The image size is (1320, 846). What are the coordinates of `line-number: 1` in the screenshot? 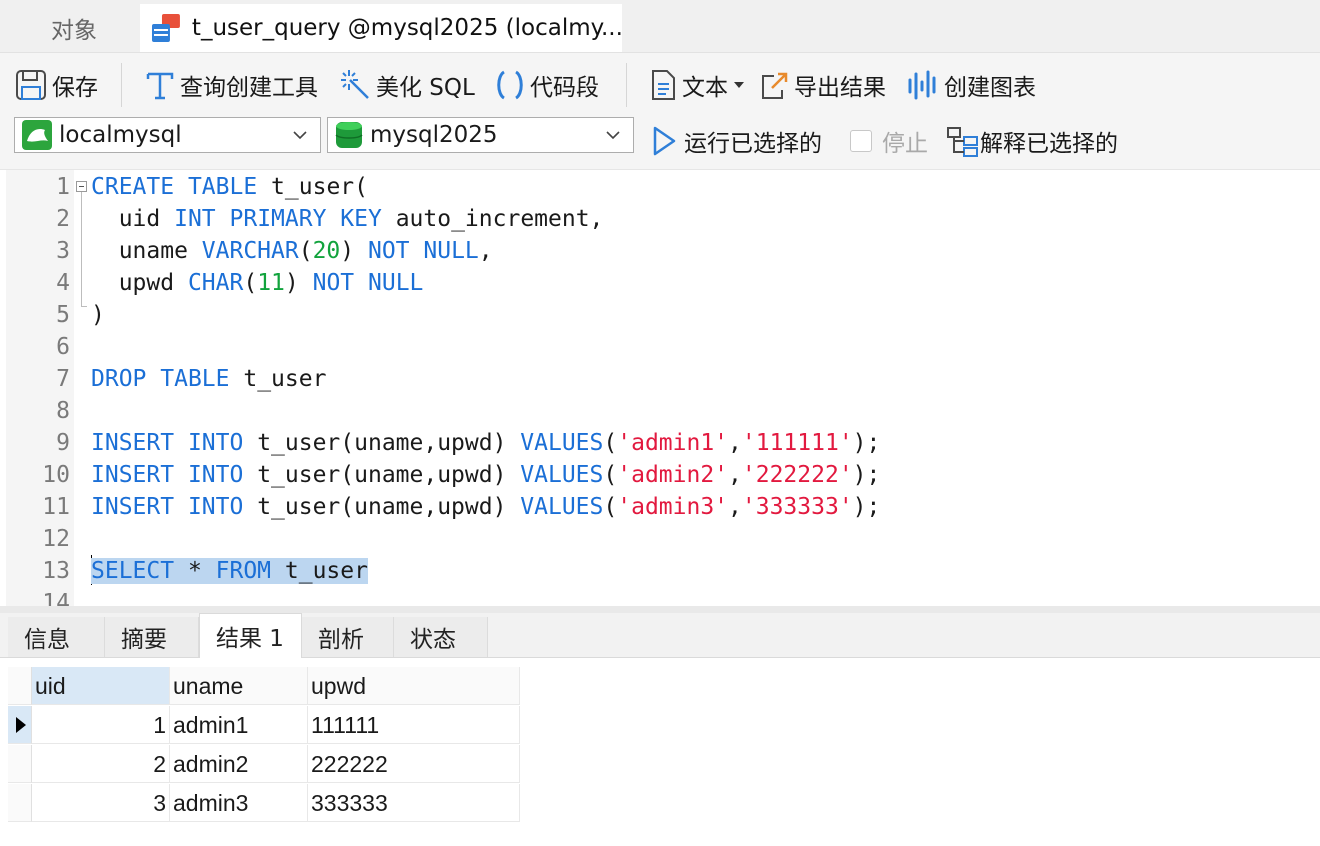 It's located at (63, 187).